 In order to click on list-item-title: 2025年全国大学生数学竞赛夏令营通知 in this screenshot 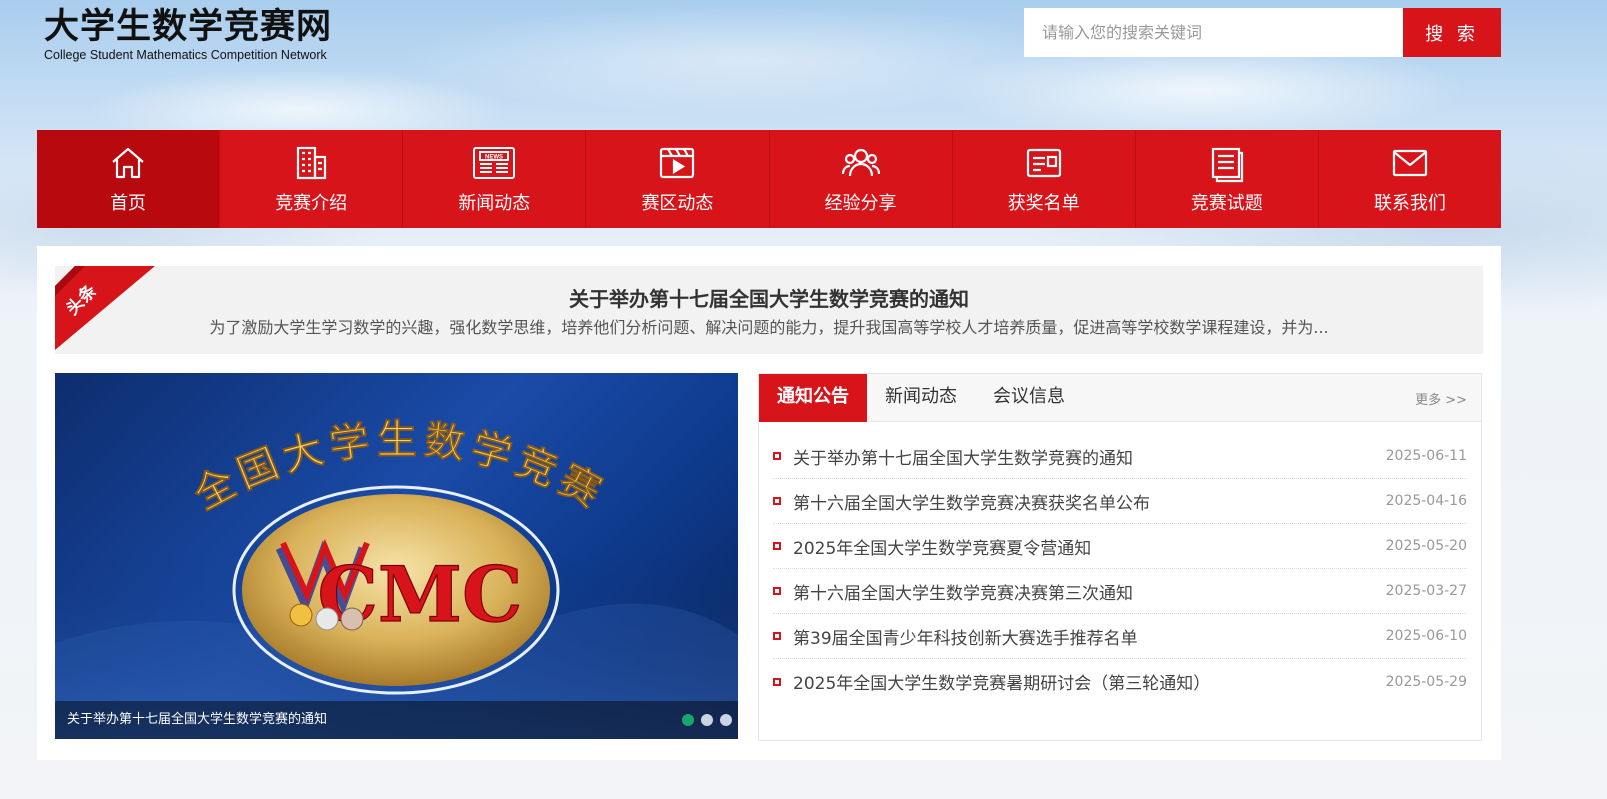, I will do `click(942, 548)`.